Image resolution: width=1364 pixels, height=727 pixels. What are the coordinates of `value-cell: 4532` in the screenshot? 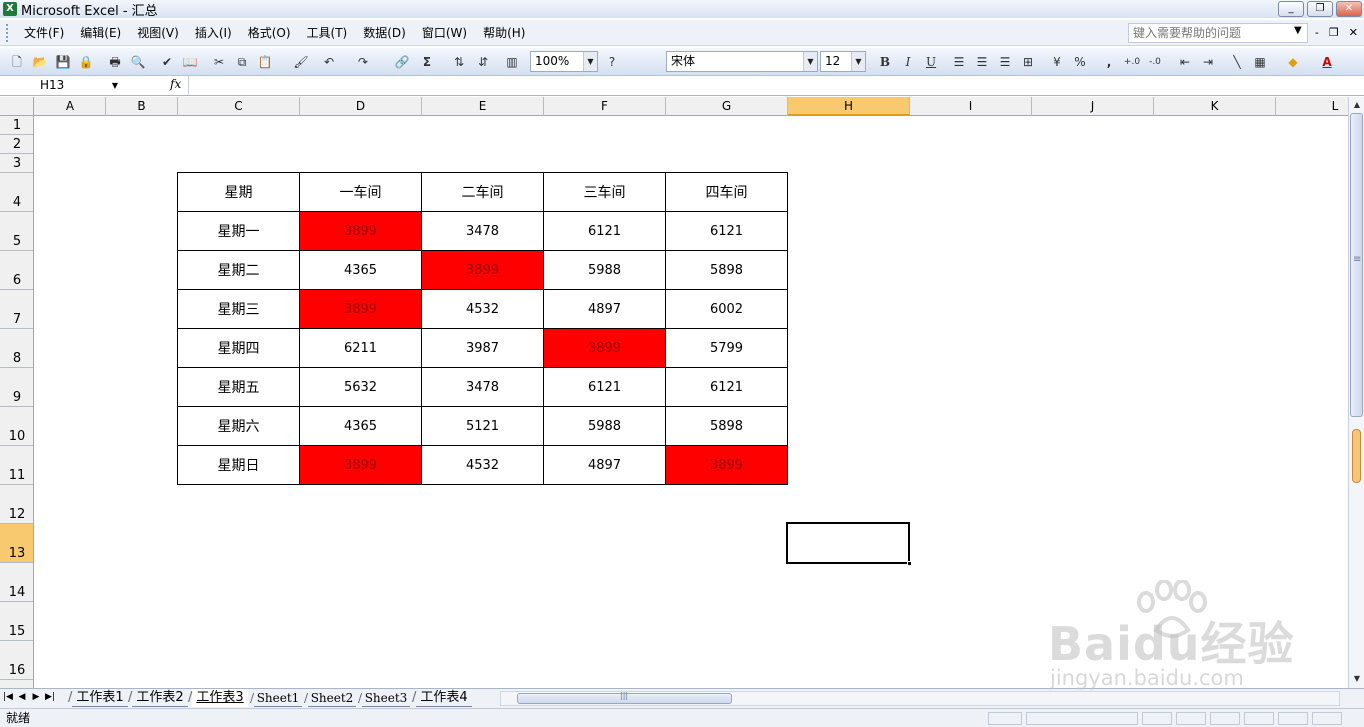 It's located at (482, 465).